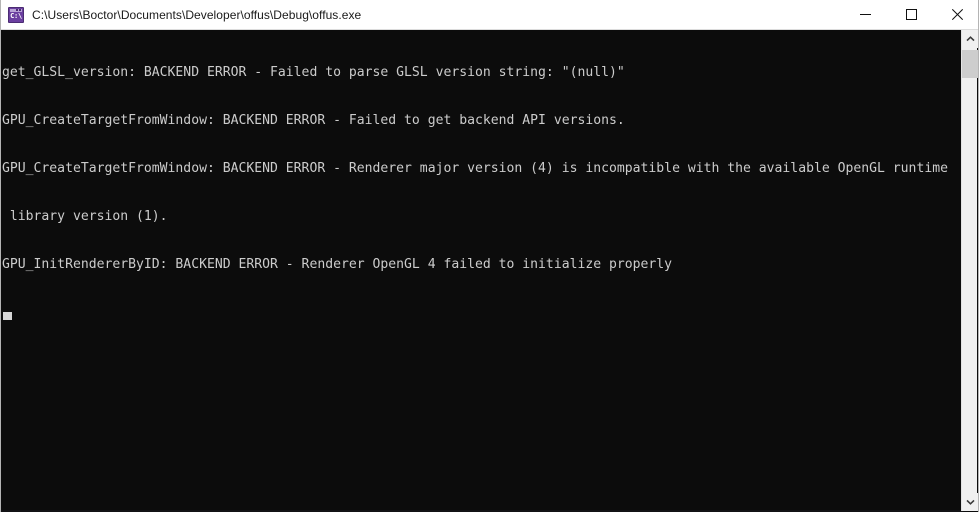 Image resolution: width=979 pixels, height=512 pixels. I want to click on window-controls, so click(910, 14).